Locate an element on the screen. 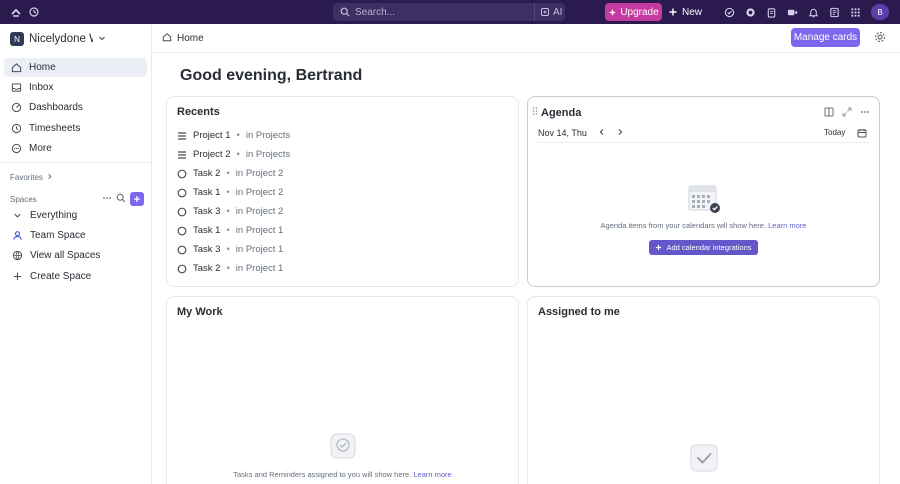  top-bar: Search... AI Upgrade New B is located at coordinates (450, 12).